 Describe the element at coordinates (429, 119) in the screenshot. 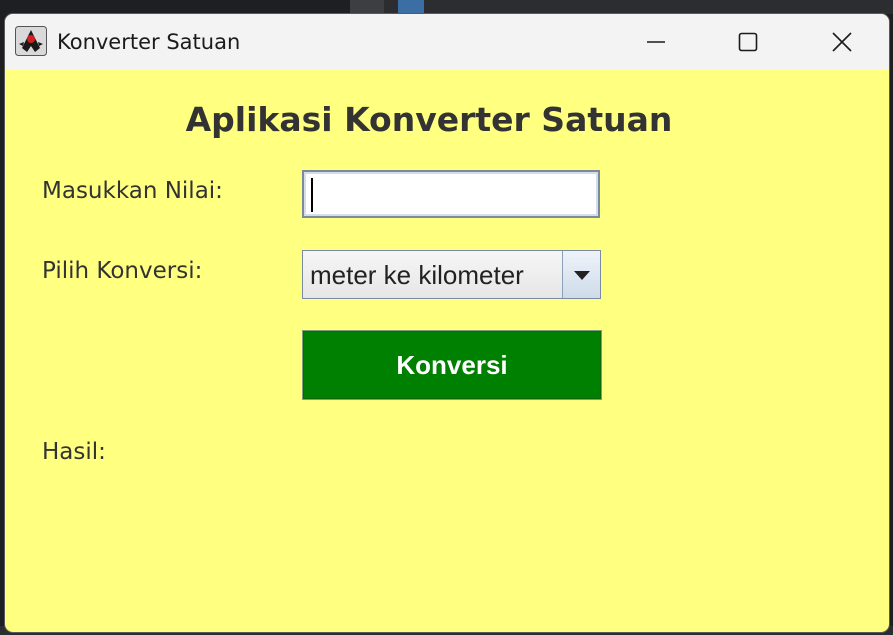

I see `page-title: Aplikasi Konverter Satuan` at that location.